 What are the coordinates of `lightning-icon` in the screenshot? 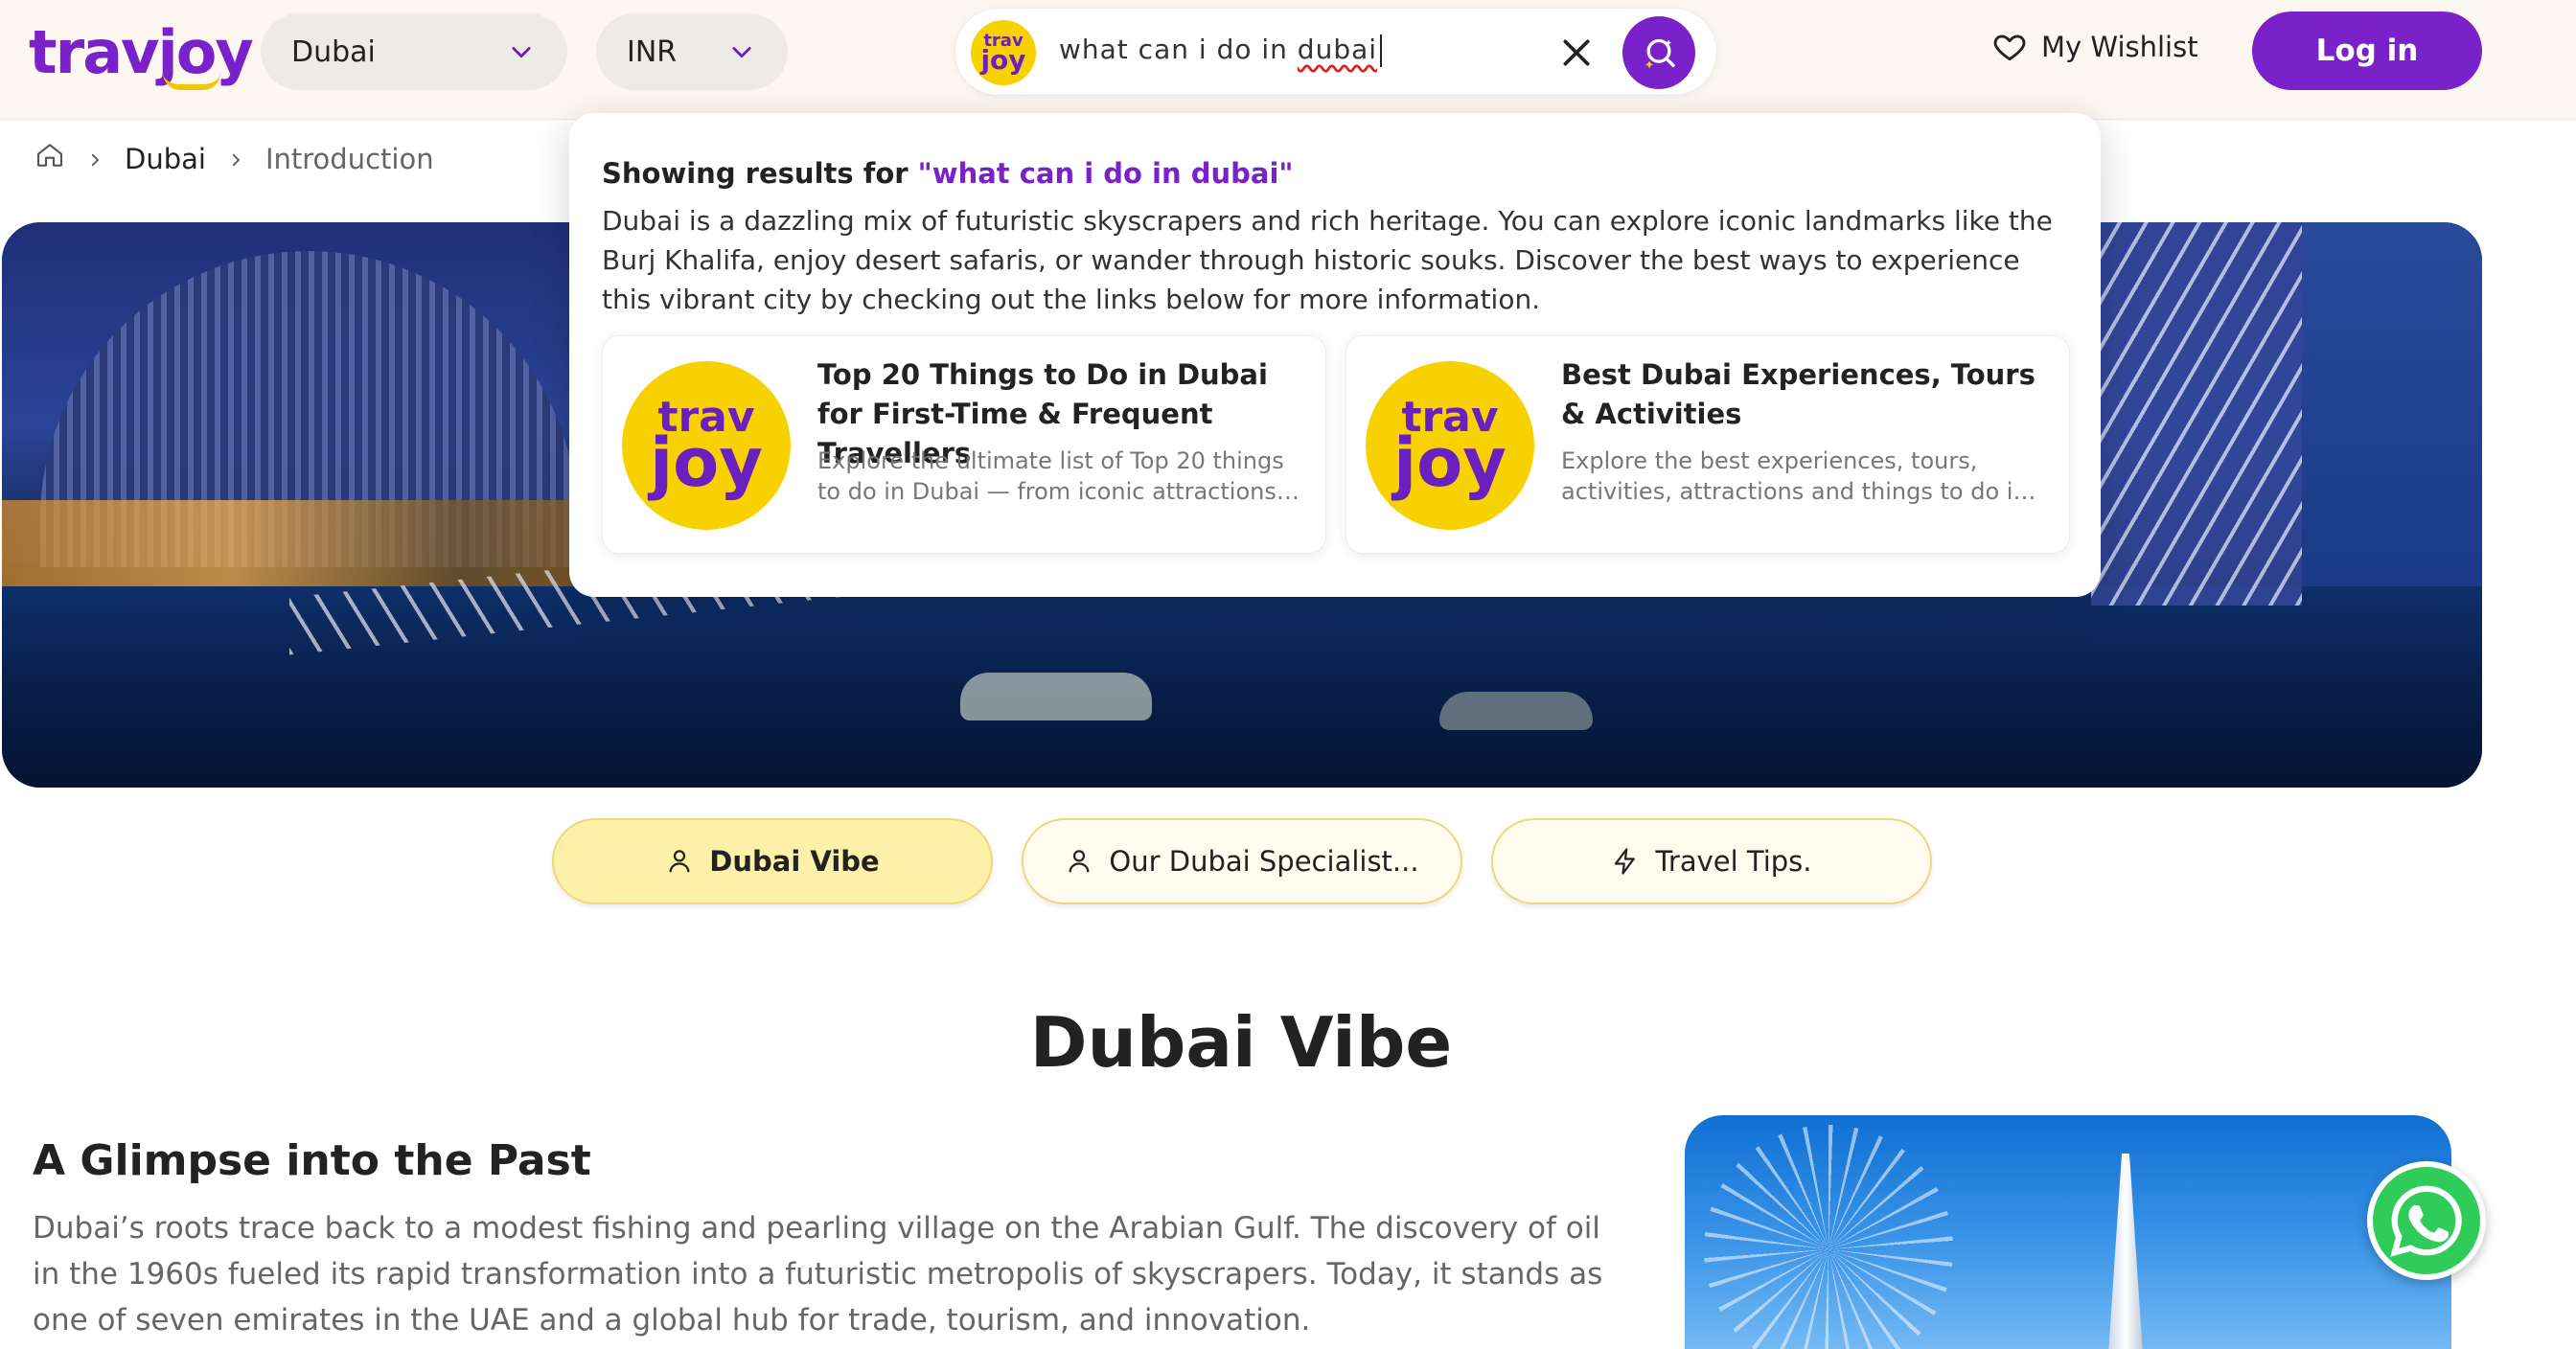 It's located at (1625, 862).